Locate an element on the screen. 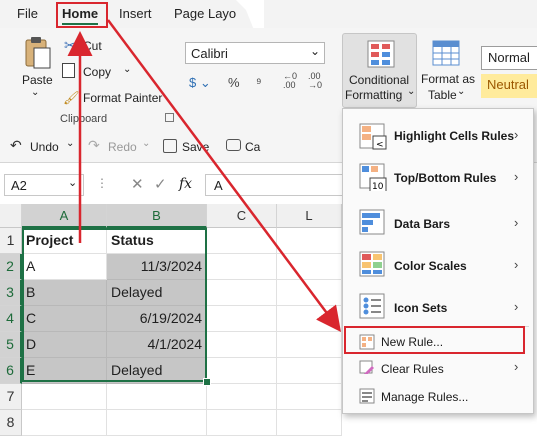 The height and width of the screenshot is (436, 537). col-header-c: C is located at coordinates (242, 216).